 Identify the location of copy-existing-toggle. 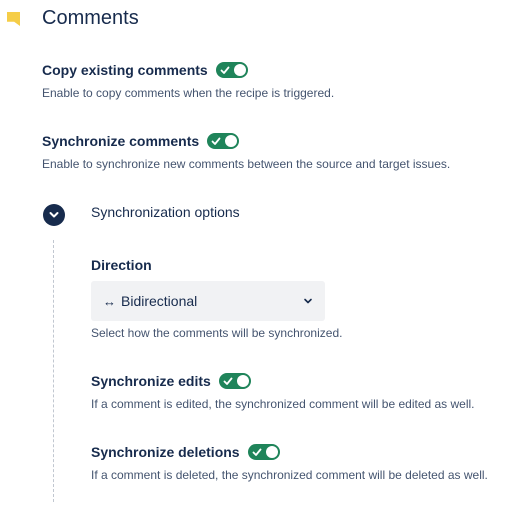
(231, 70).